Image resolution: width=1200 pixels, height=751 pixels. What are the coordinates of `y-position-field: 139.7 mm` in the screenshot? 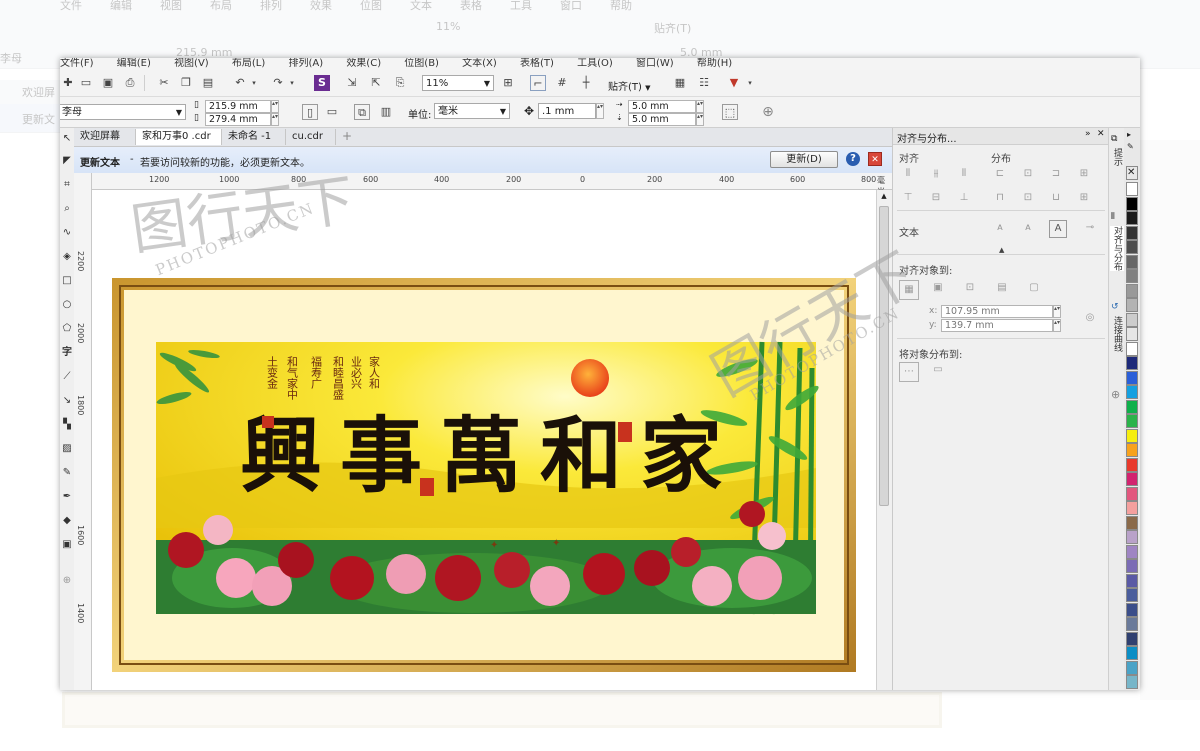 It's located at (997, 325).